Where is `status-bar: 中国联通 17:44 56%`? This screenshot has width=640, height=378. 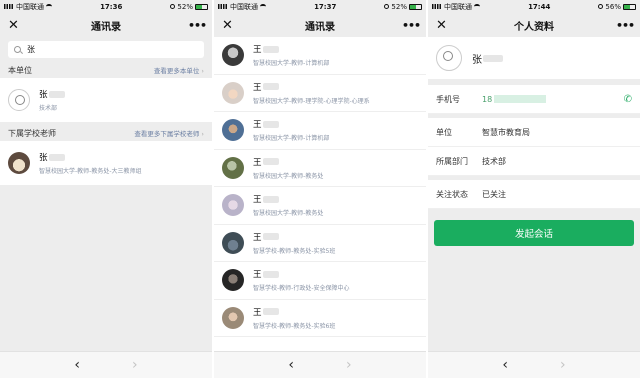 status-bar: 中国联通 17:44 56% is located at coordinates (534, 6).